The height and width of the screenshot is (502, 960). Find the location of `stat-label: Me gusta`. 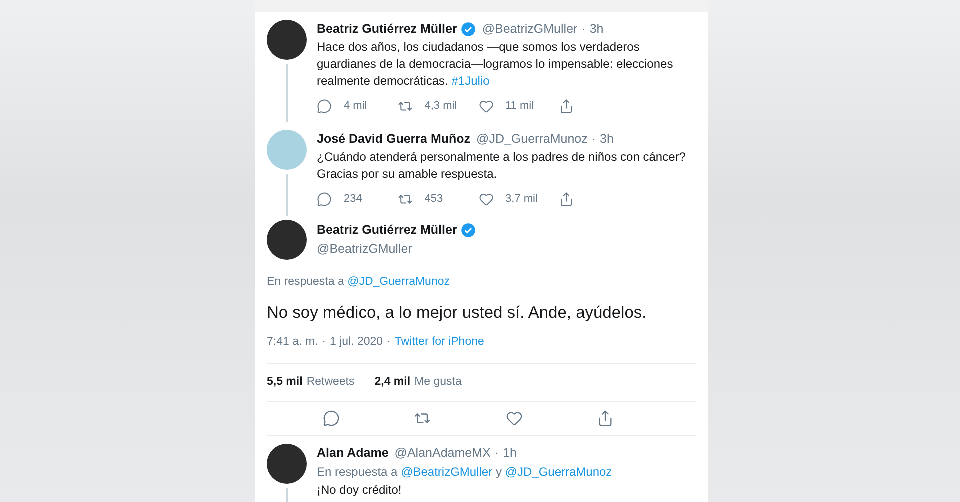

stat-label: Me gusta is located at coordinates (438, 382).